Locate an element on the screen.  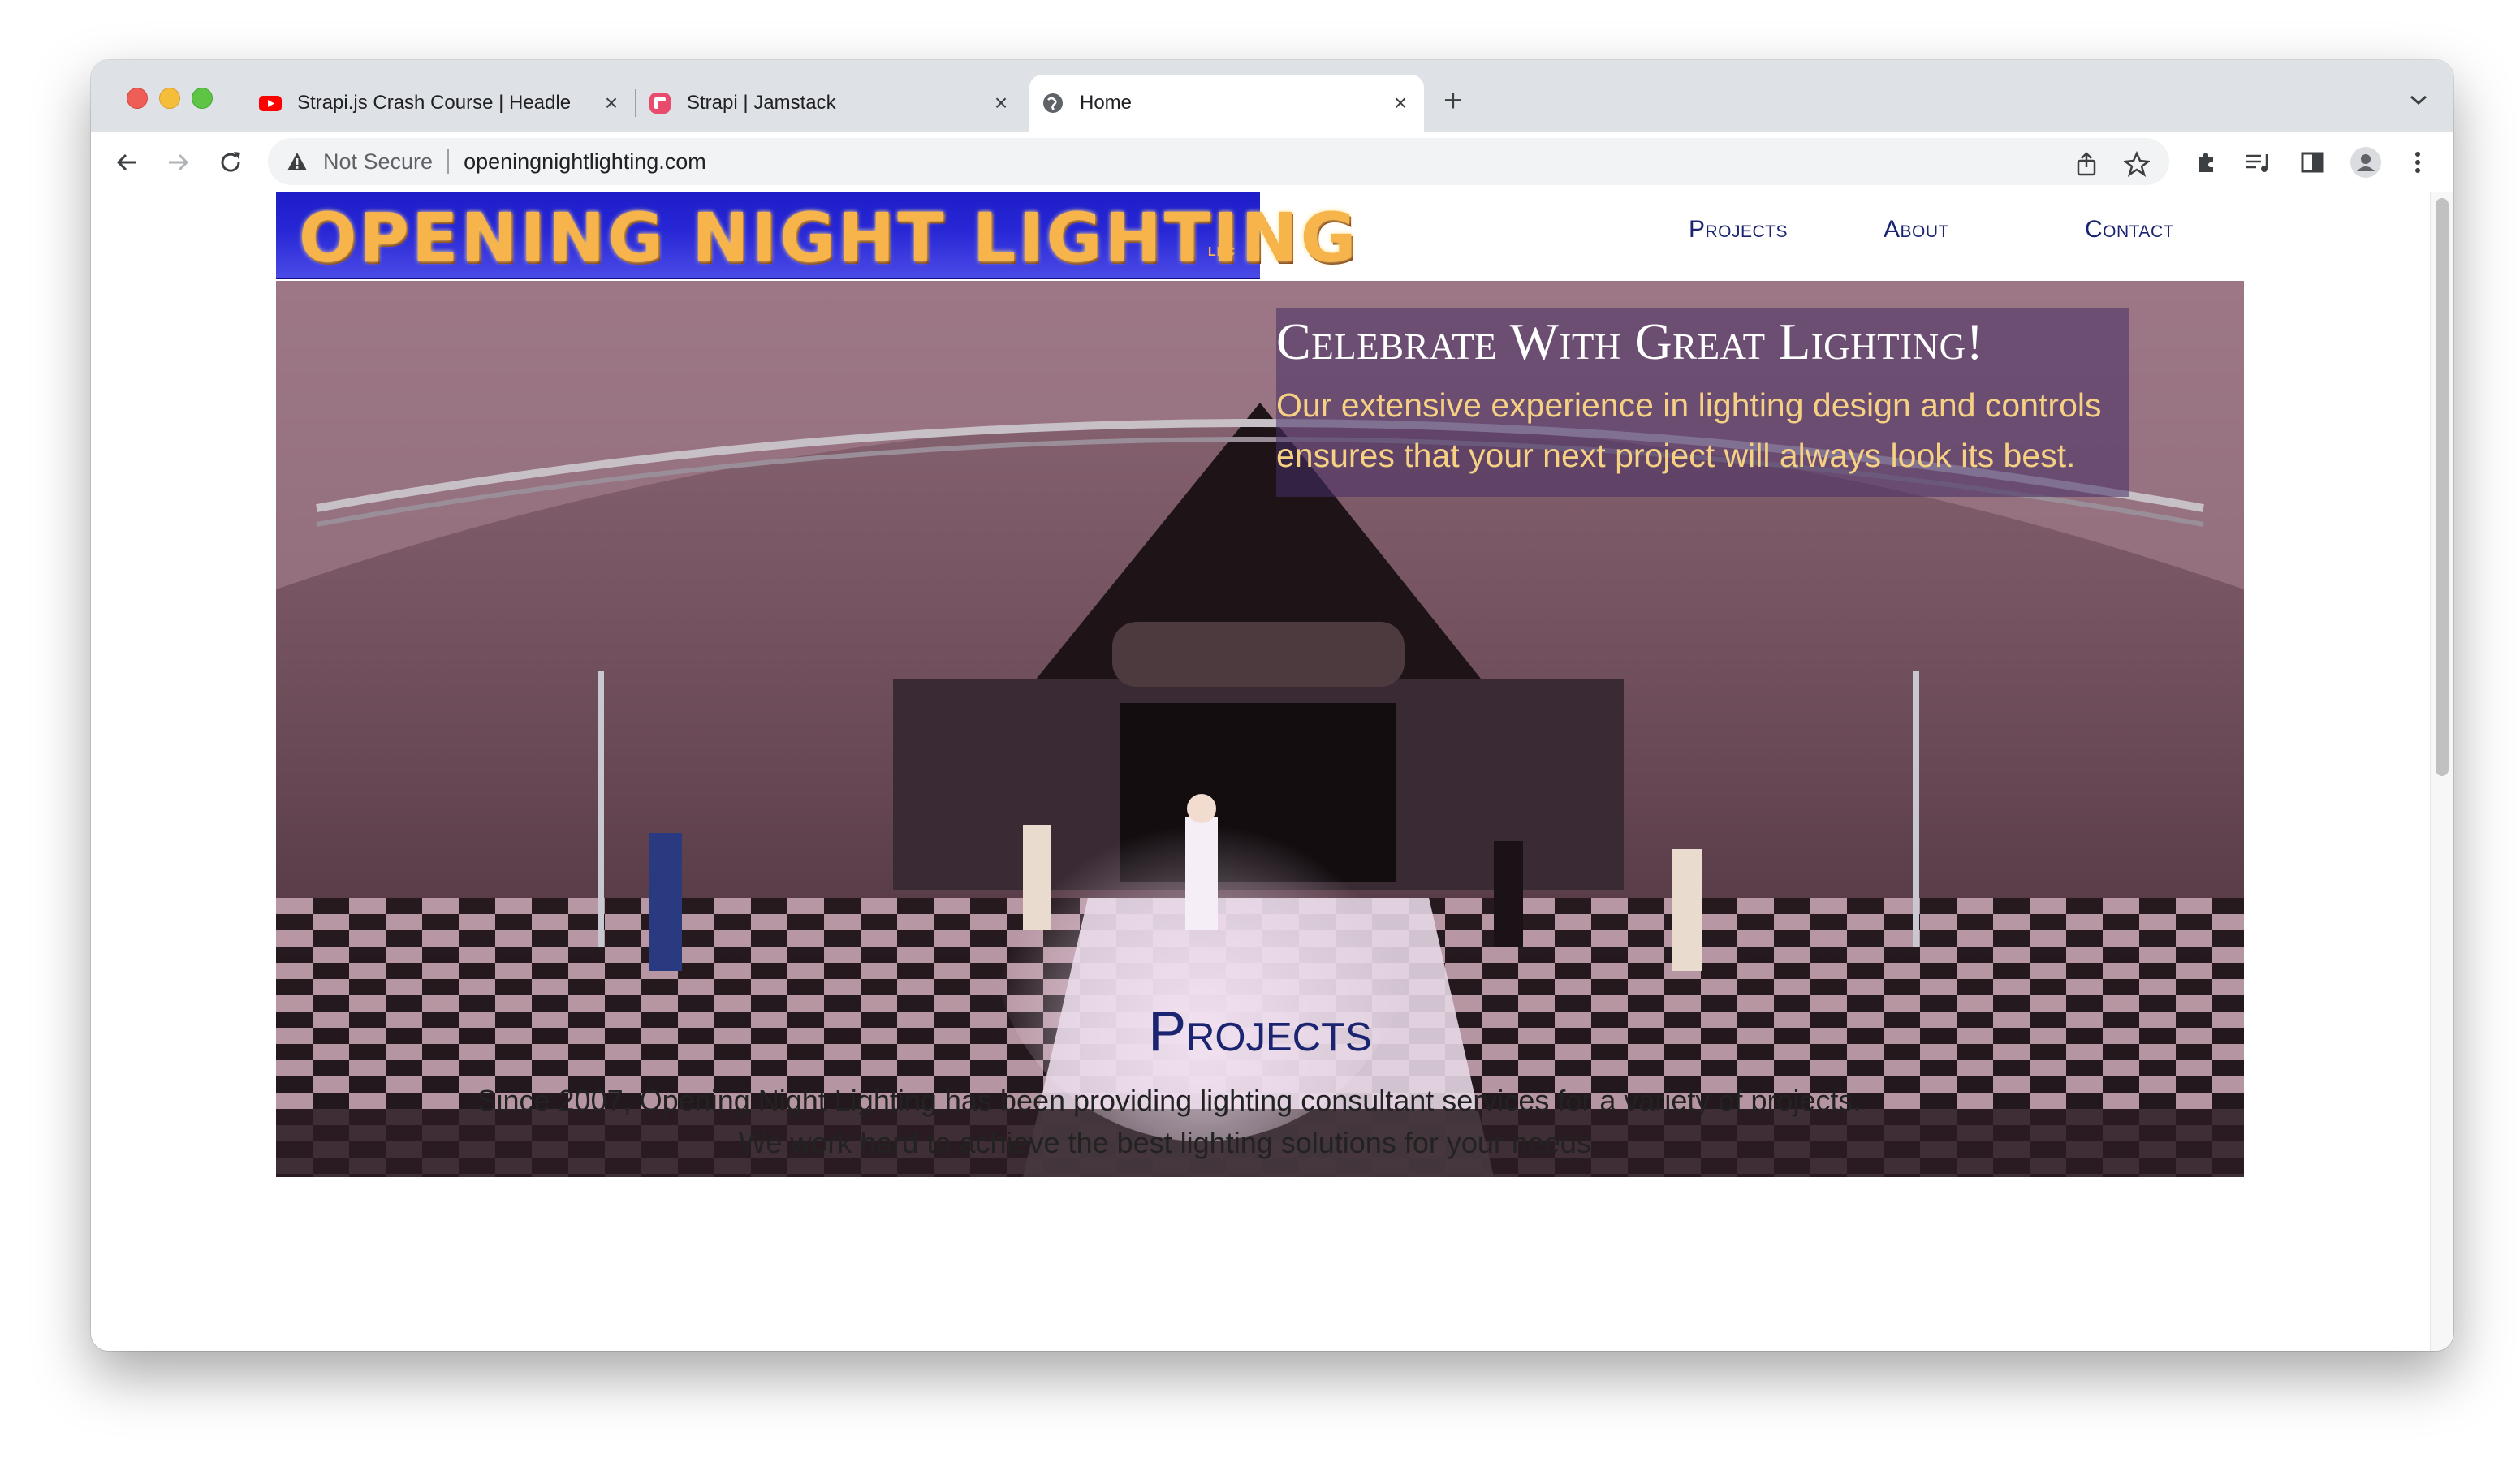
back-button is located at coordinates (126, 162).